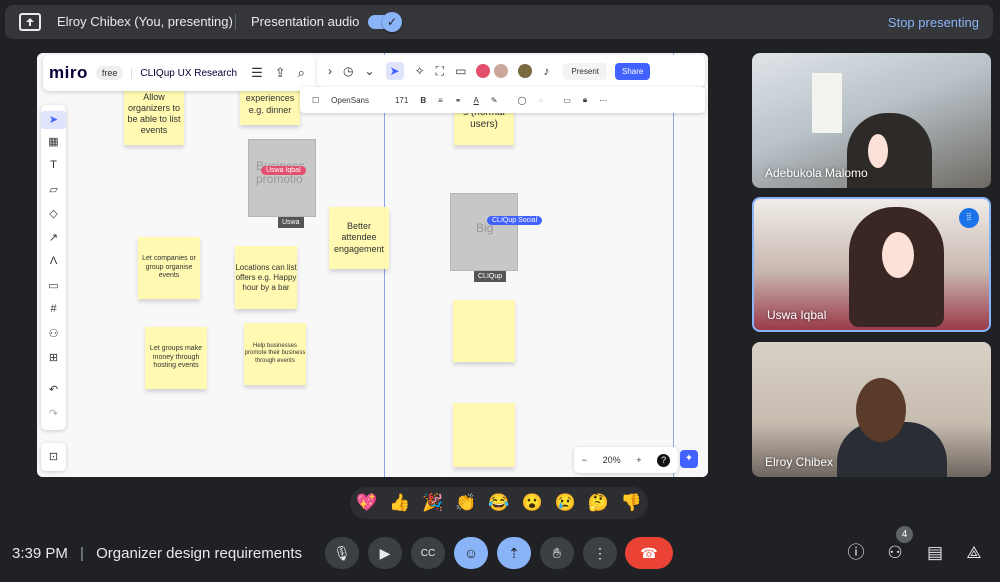  I want to click on format-toolbar: ☐ OpenSans 171 B ≡ ⚭ A ✎ ◯ ○ ▭ 🔒︎ ⋯, so click(502, 100).